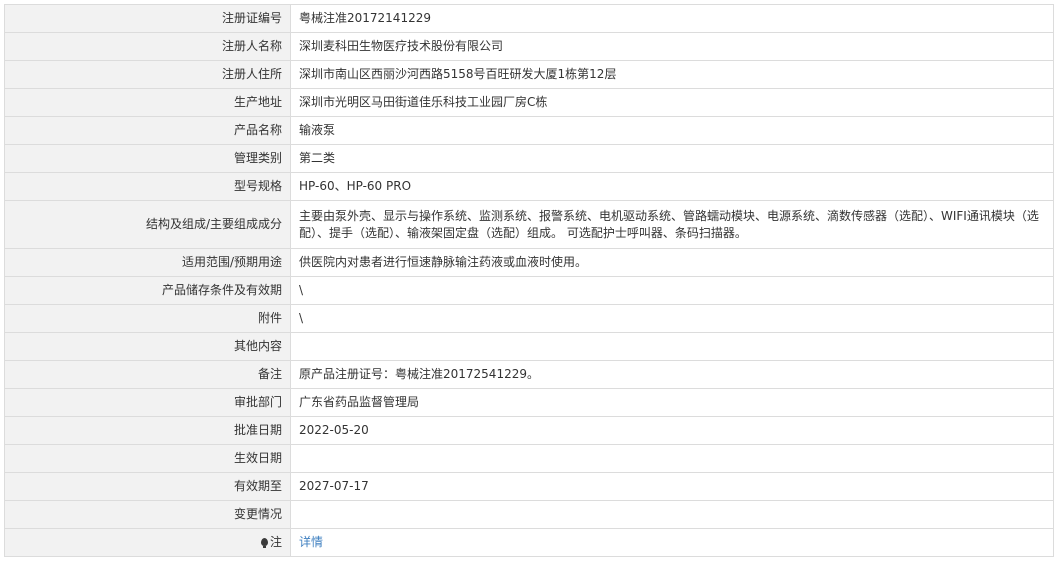 The height and width of the screenshot is (579, 1058). What do you see at coordinates (672, 18) in the screenshot?
I see `field-value: 粤械注准20172141229` at bounding box center [672, 18].